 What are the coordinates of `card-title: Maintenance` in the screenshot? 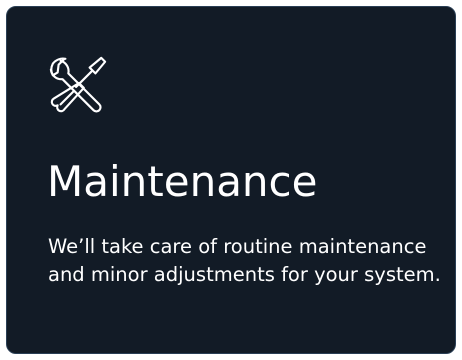 It's located at (182, 181).